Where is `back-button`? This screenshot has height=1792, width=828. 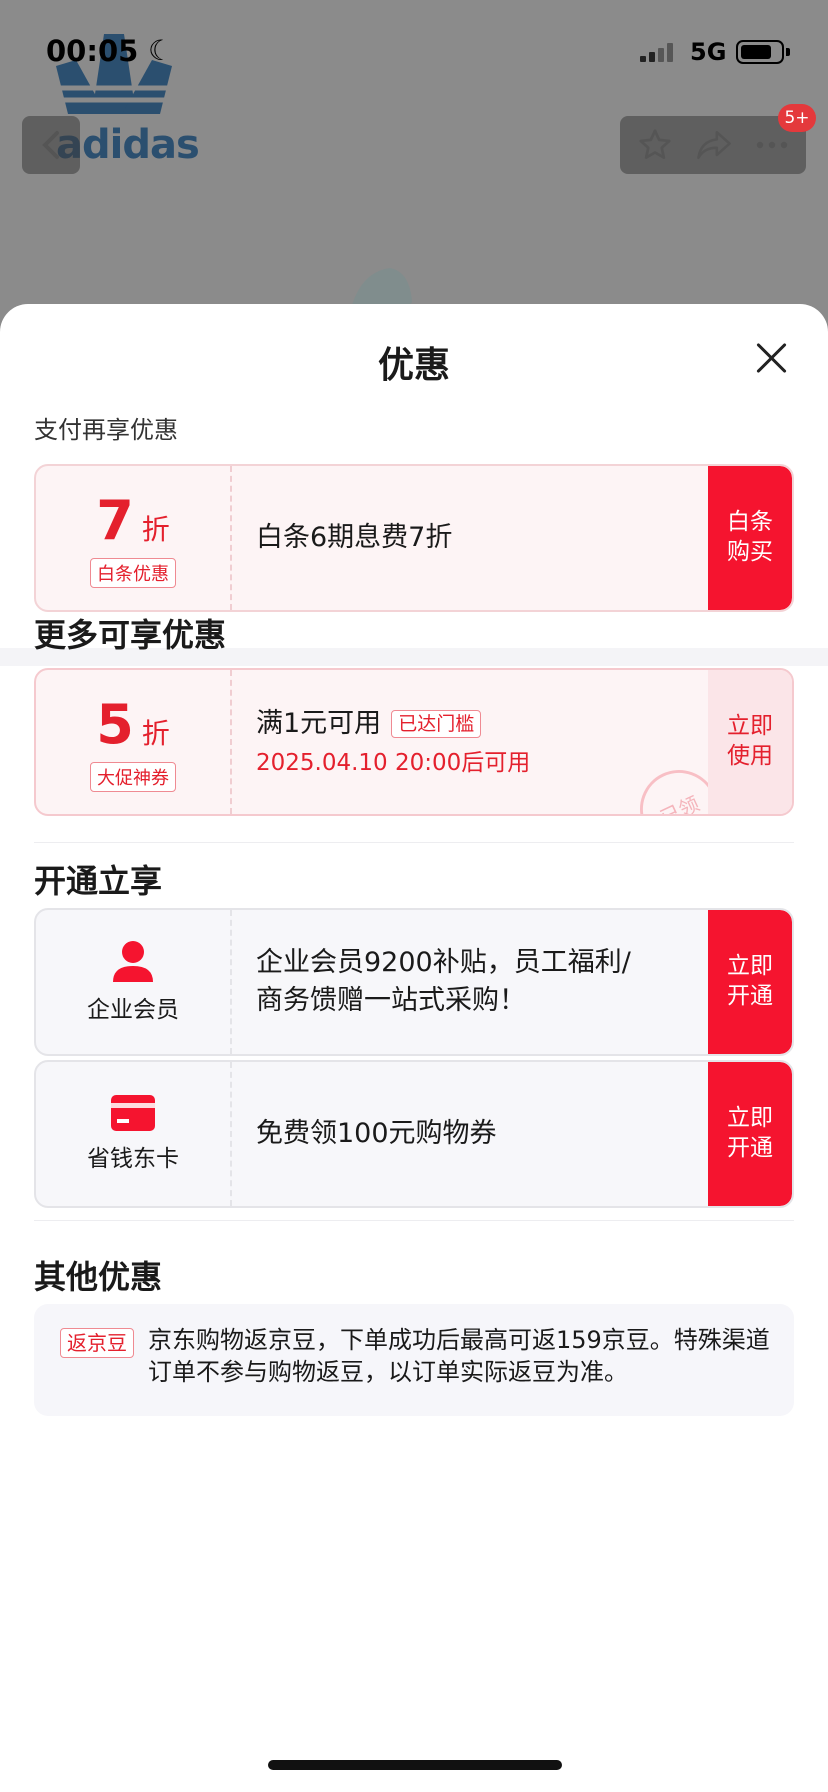 back-button is located at coordinates (51, 145).